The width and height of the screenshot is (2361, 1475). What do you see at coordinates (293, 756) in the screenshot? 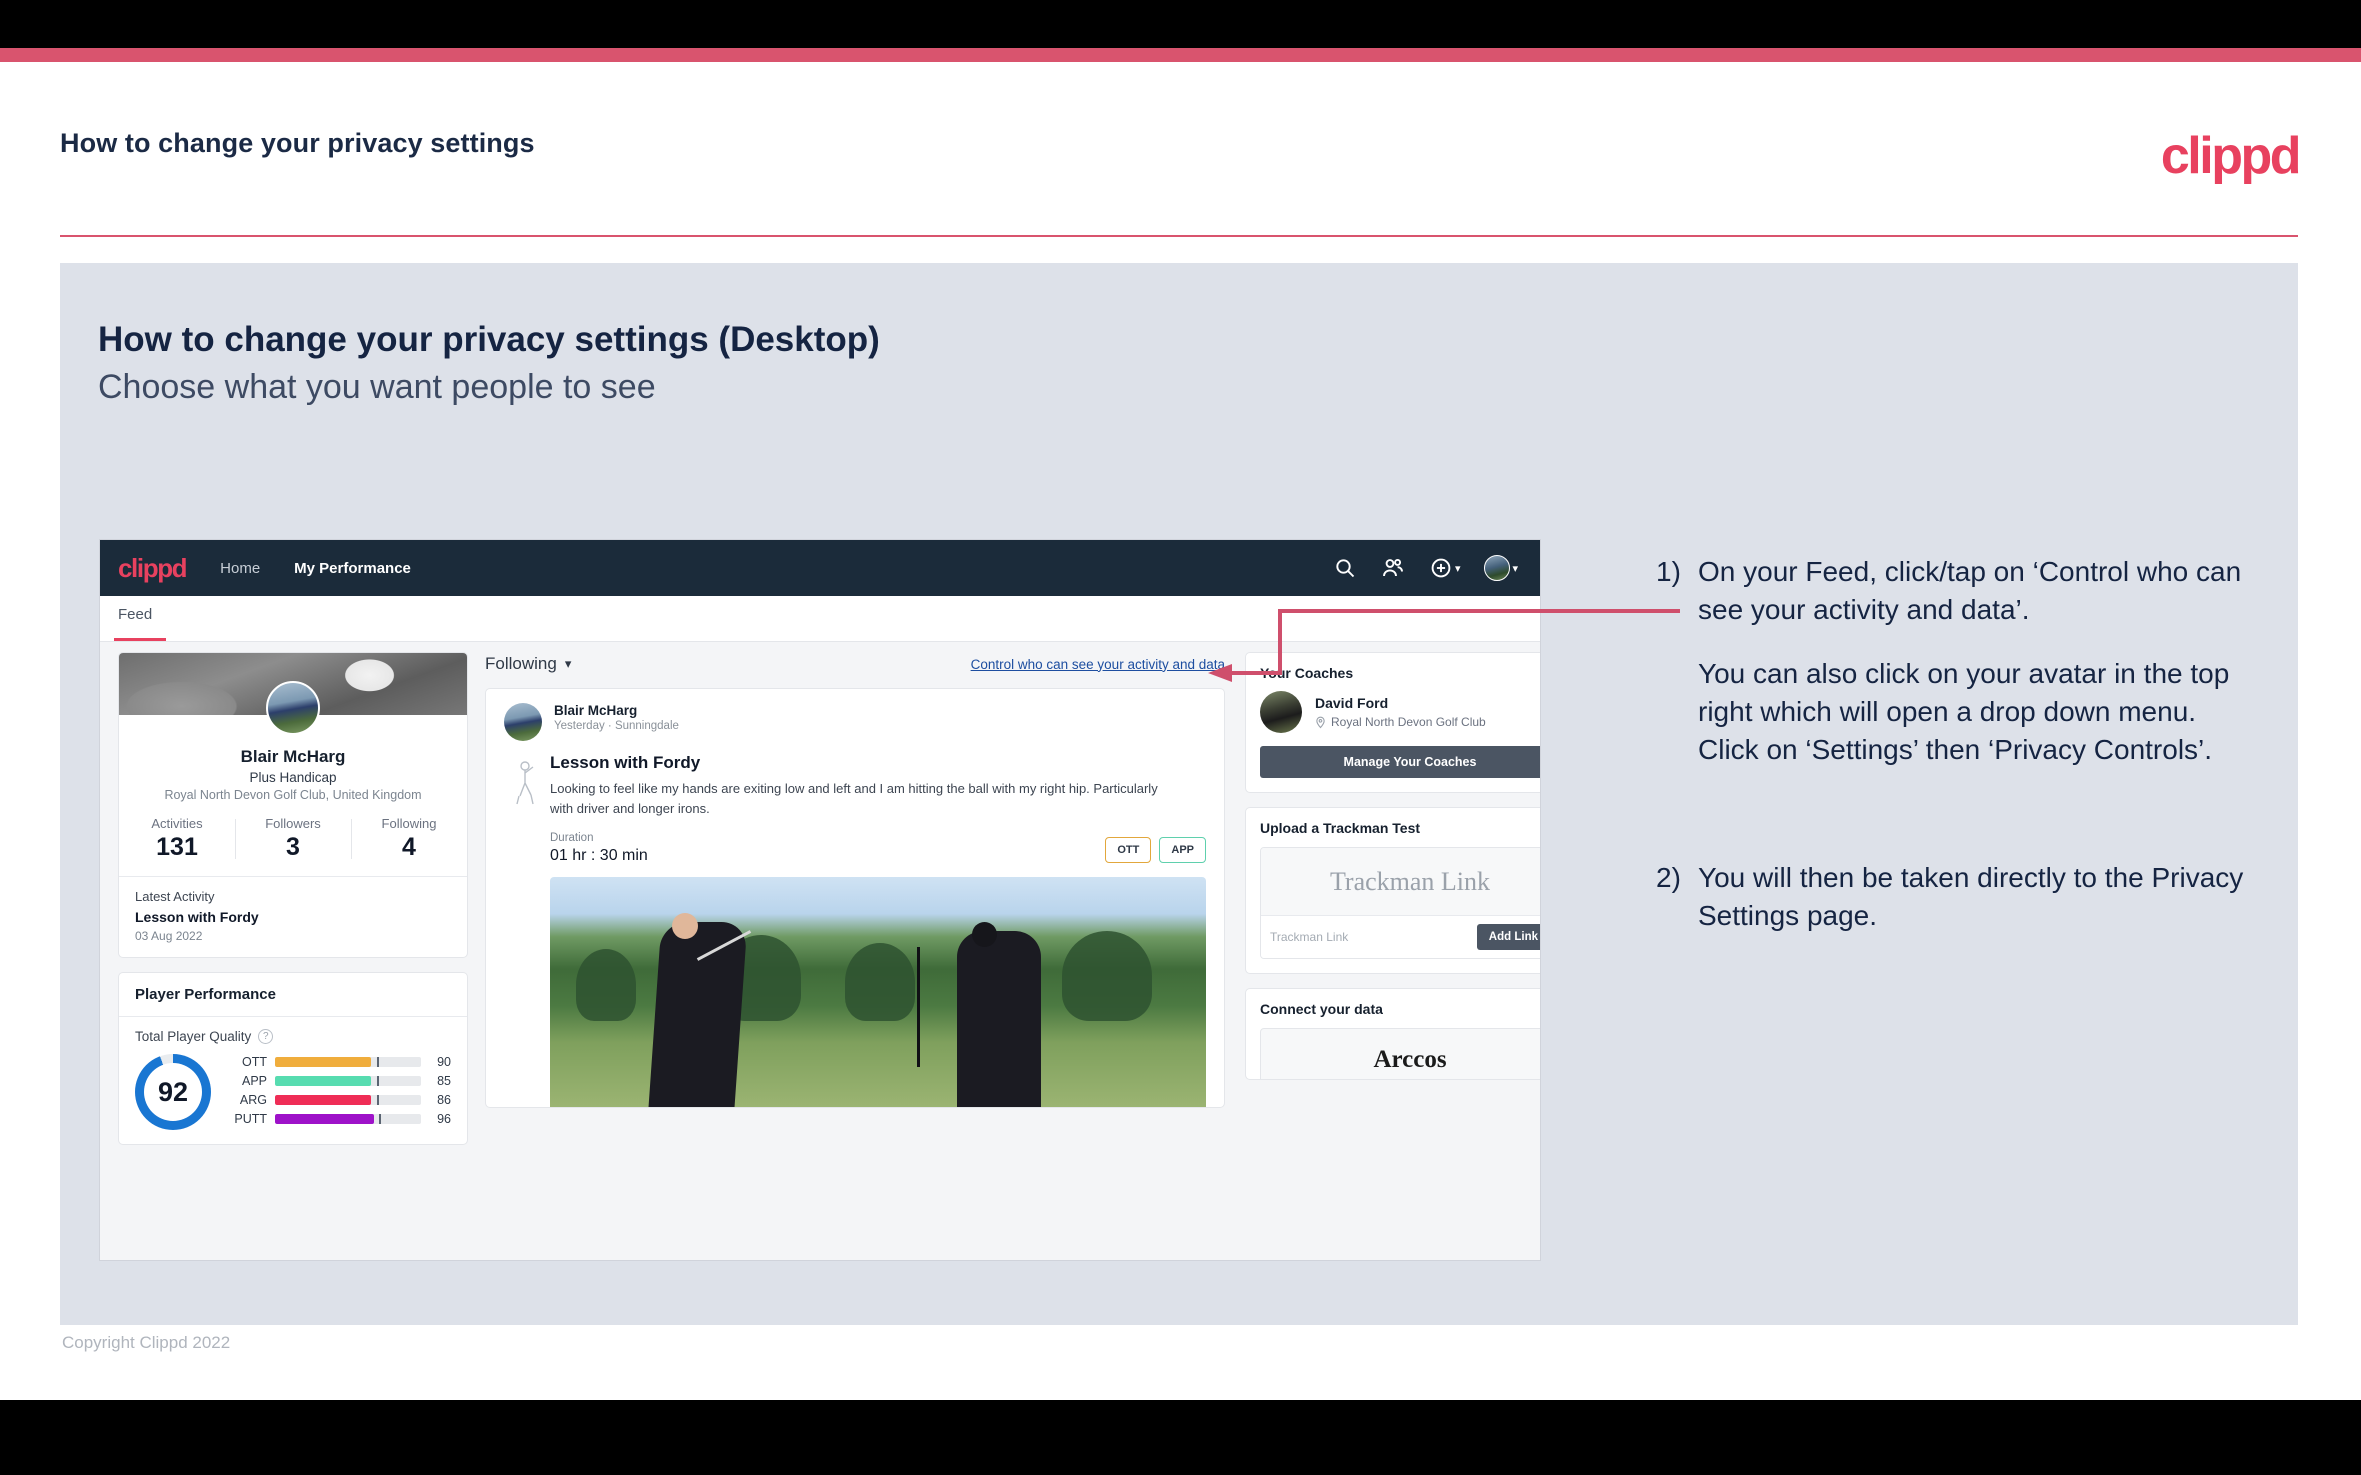
I see `profile-name: Blair McHarg` at bounding box center [293, 756].